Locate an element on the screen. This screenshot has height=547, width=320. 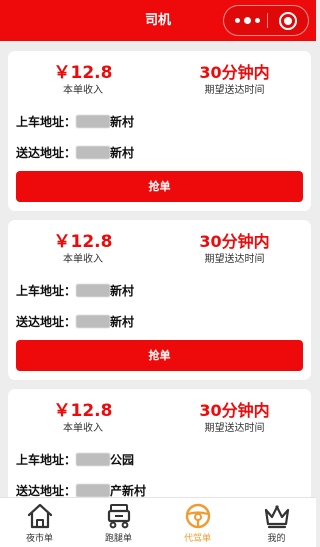
dropoff-address-value: 产新村 is located at coordinates (128, 490).